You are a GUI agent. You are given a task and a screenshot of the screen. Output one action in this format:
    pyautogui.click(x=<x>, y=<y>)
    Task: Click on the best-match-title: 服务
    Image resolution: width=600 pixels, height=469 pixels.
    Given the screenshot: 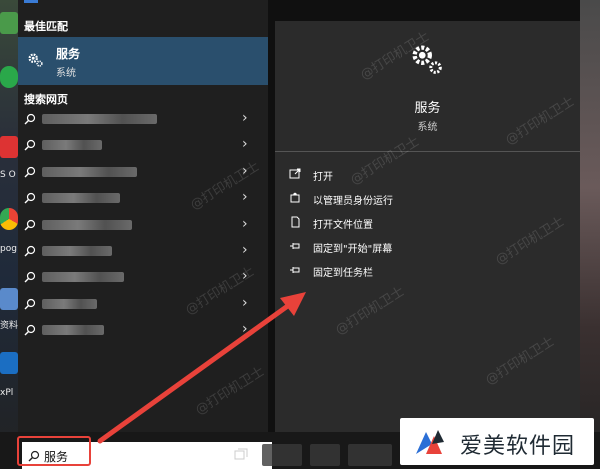 What is the action you would take?
    pyautogui.click(x=68, y=54)
    